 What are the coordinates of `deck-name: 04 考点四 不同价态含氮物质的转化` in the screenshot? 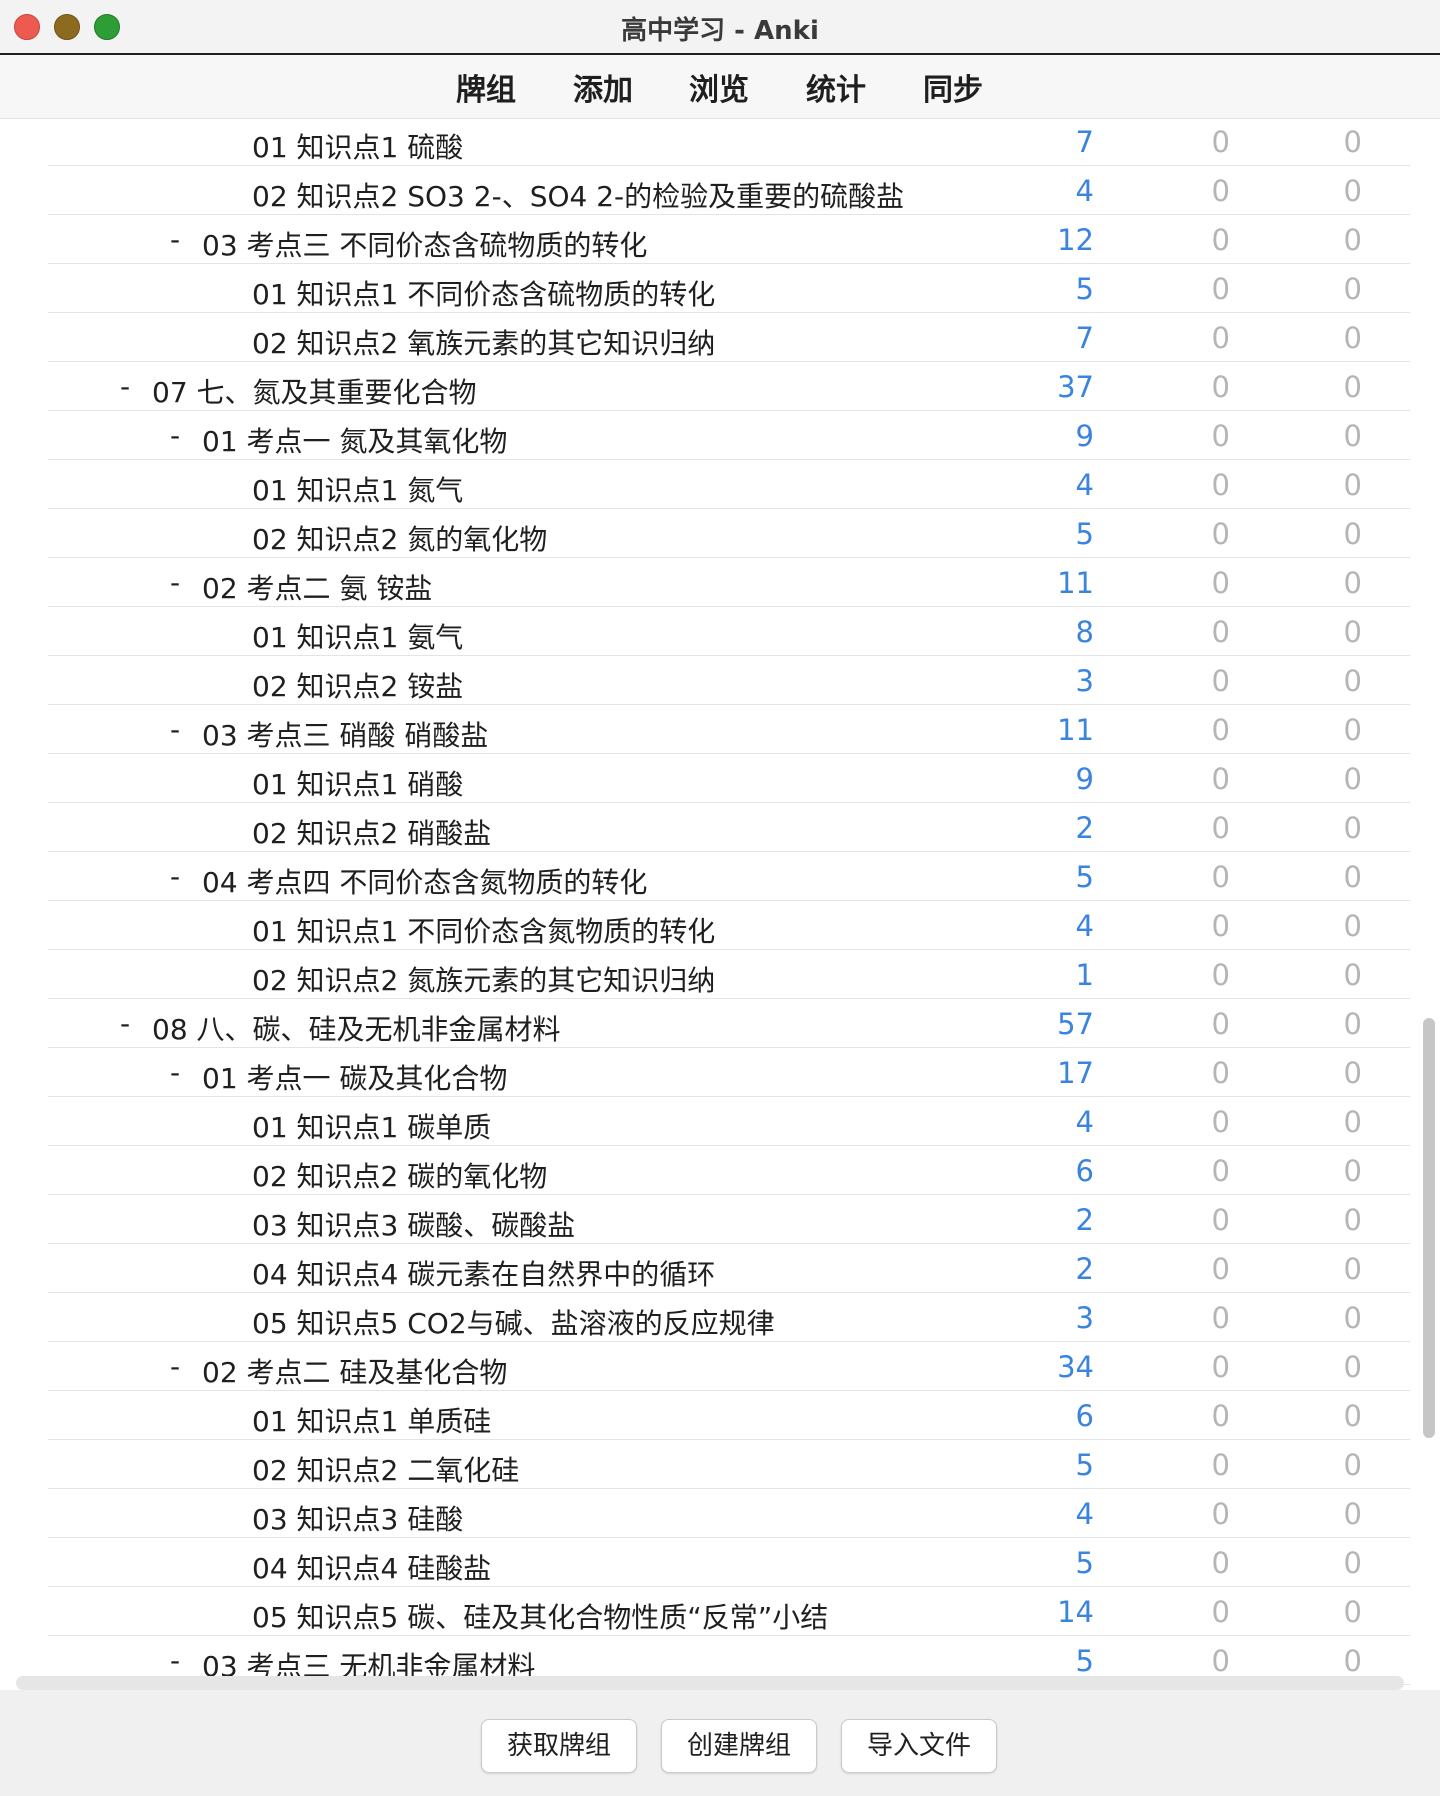 It's located at (424, 881).